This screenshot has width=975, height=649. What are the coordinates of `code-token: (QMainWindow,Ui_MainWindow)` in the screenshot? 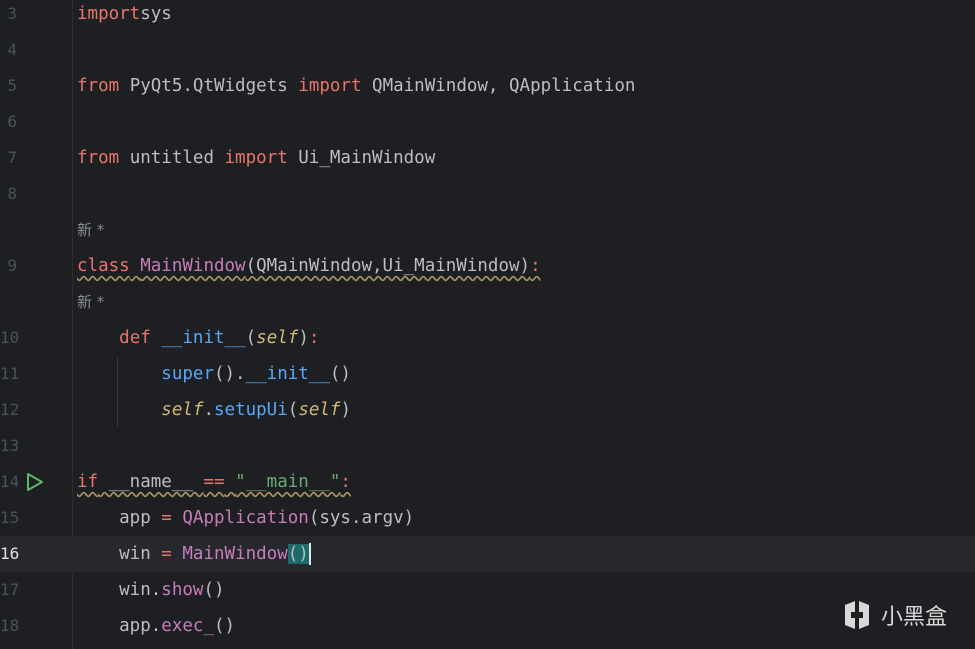 It's located at (388, 266).